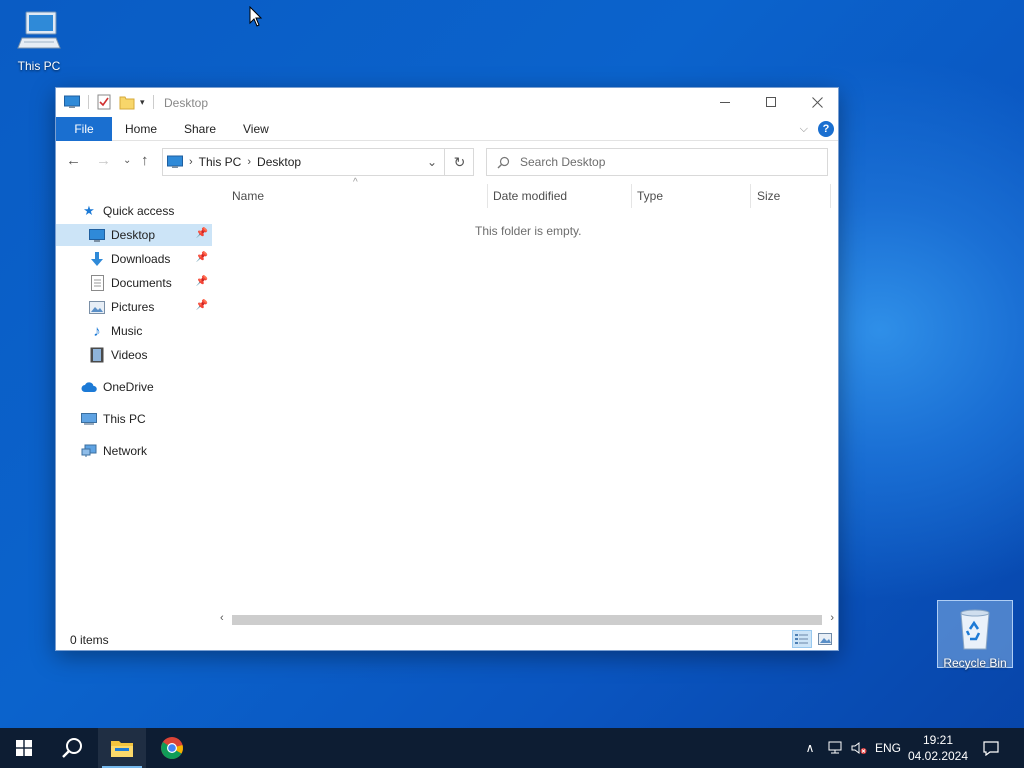 Image resolution: width=1024 pixels, height=768 pixels. What do you see at coordinates (832, 618) in the screenshot?
I see `scroll-right-icon: ›` at bounding box center [832, 618].